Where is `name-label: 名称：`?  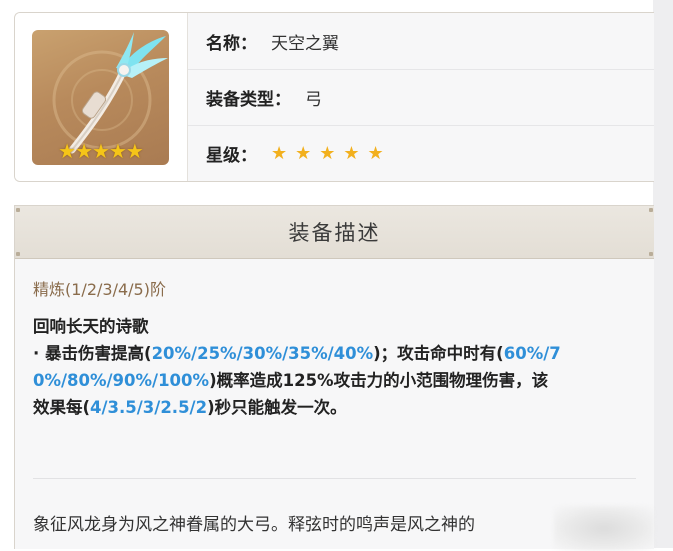 name-label: 名称： is located at coordinates (231, 43).